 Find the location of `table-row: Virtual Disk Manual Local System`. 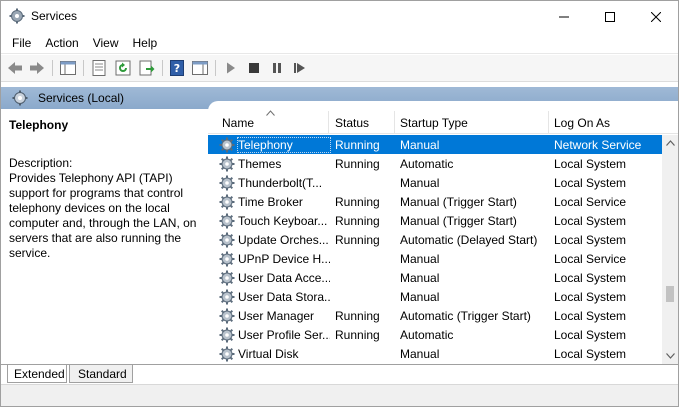

table-row: Virtual Disk Manual Local System is located at coordinates (435, 353).